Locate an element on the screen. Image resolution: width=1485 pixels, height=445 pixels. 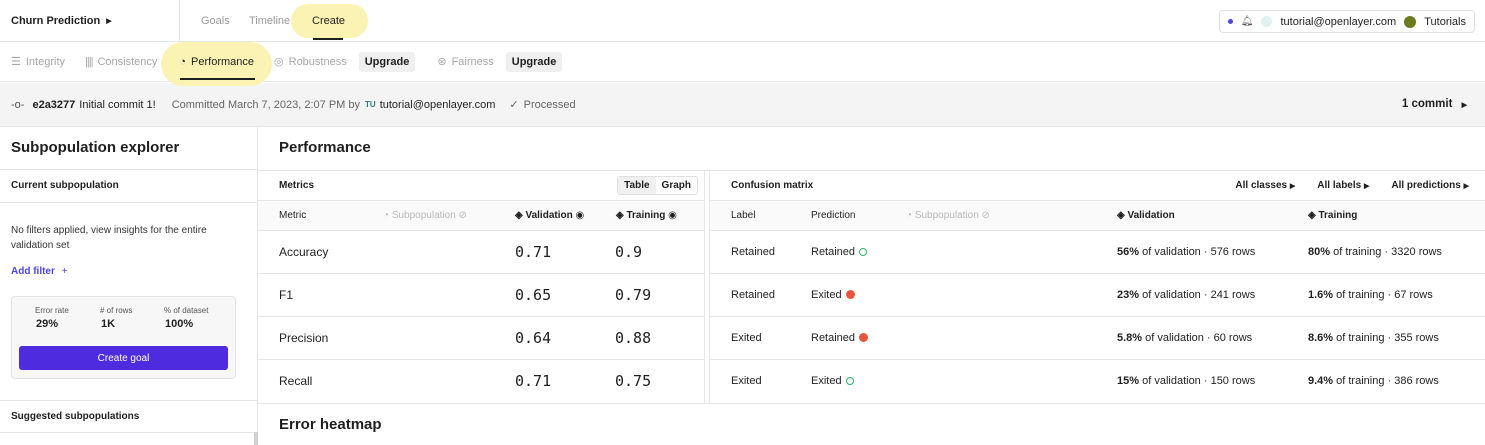
col-training-label: Training is located at coordinates (646, 215).